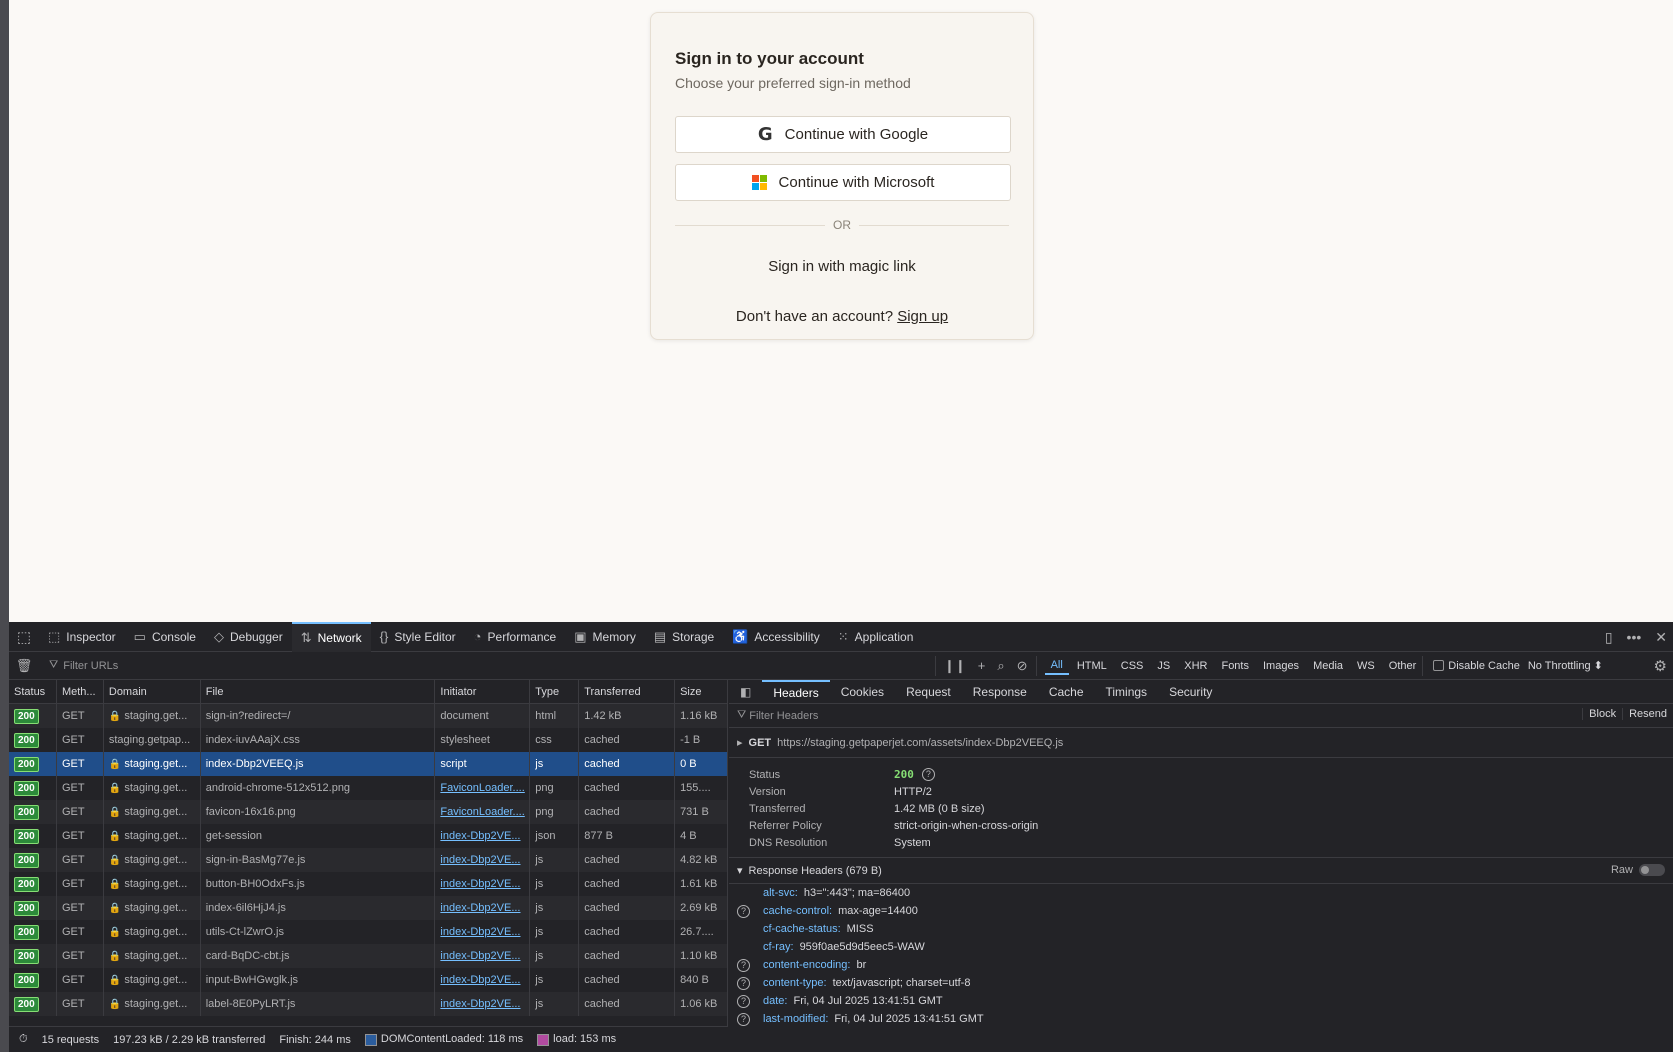  What do you see at coordinates (1190, 692) in the screenshot?
I see `details-tab-security: Security` at bounding box center [1190, 692].